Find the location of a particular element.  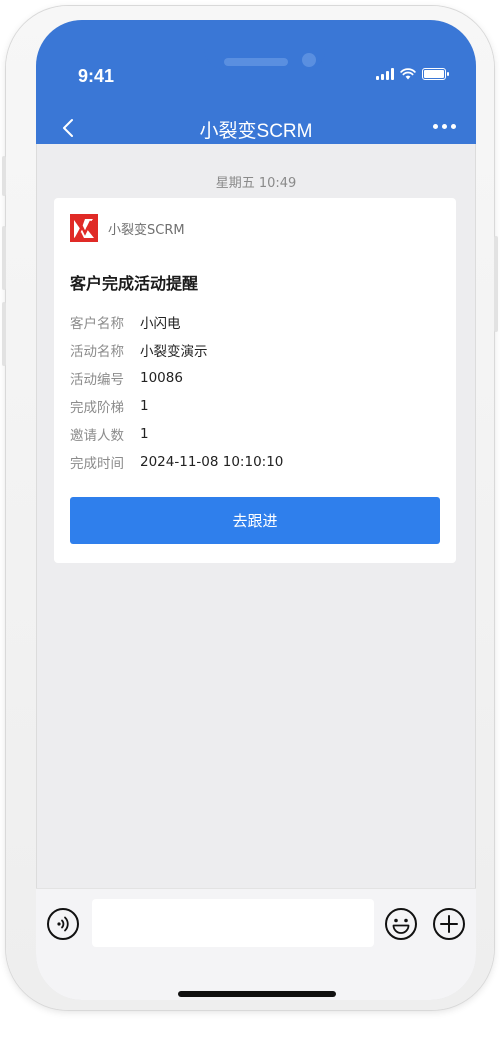

field-label: 活动编号 is located at coordinates (97, 380).